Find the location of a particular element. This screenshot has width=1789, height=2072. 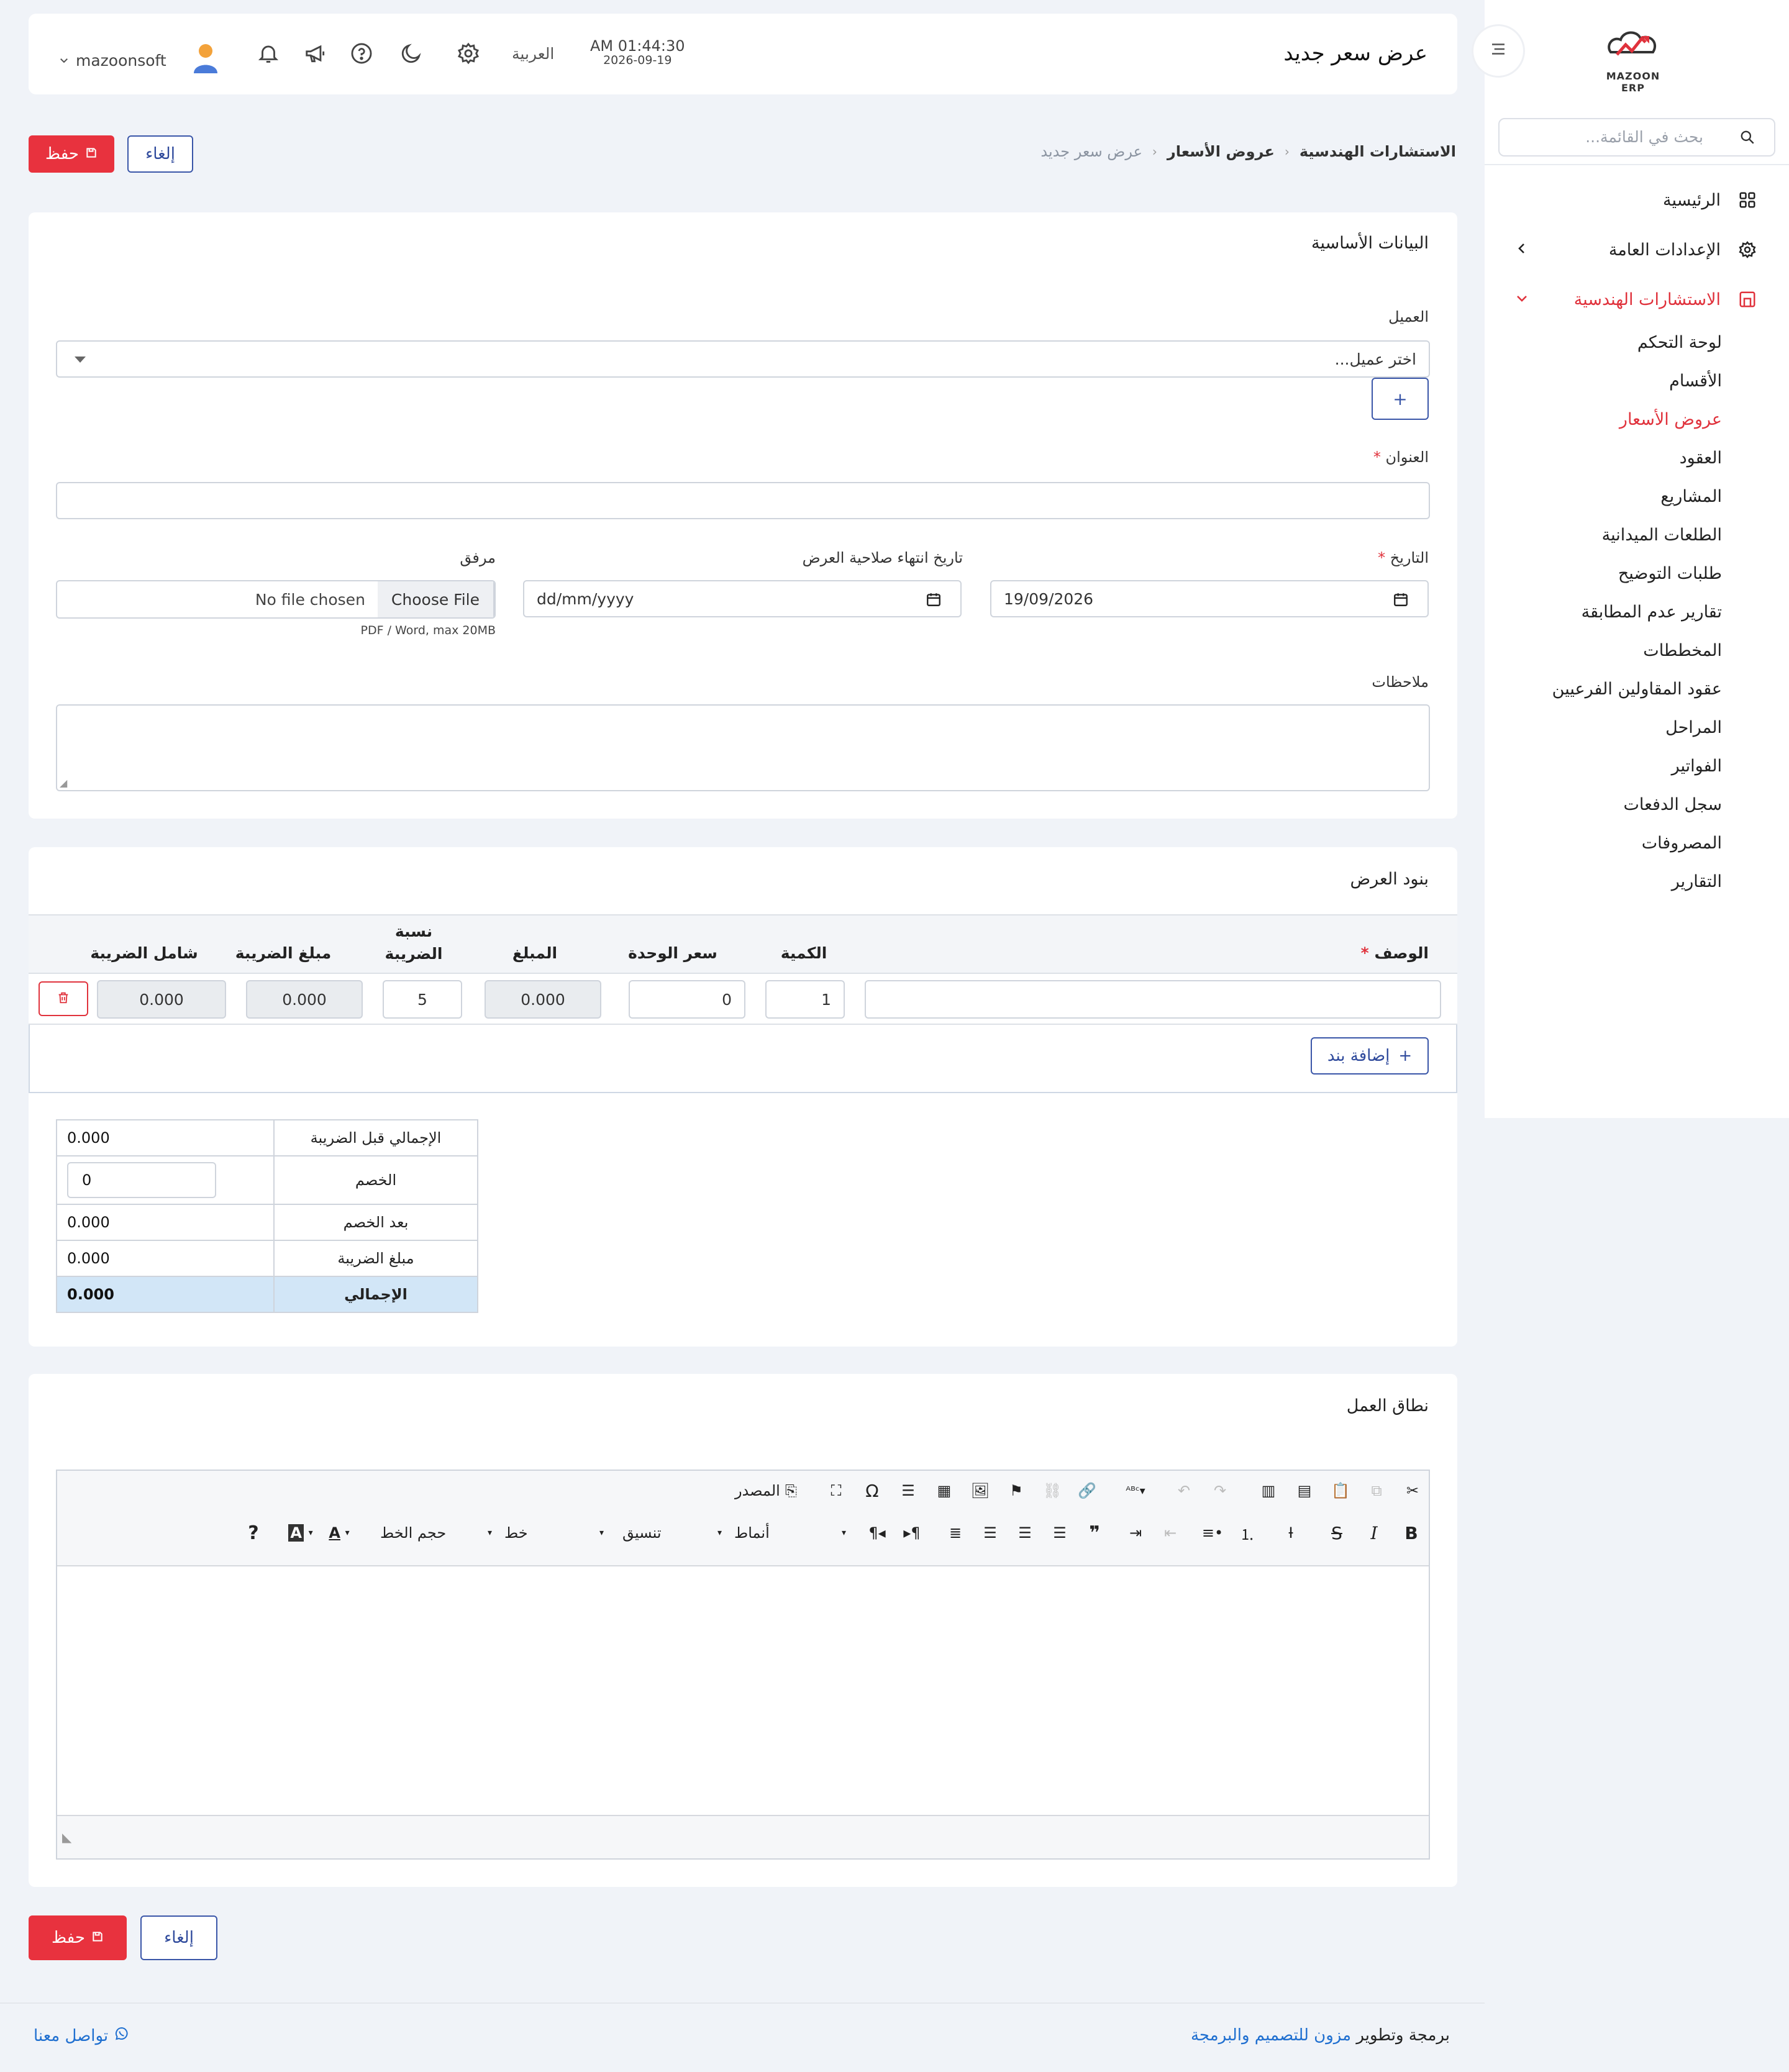

bold-button: B is located at coordinates (1411, 1532).